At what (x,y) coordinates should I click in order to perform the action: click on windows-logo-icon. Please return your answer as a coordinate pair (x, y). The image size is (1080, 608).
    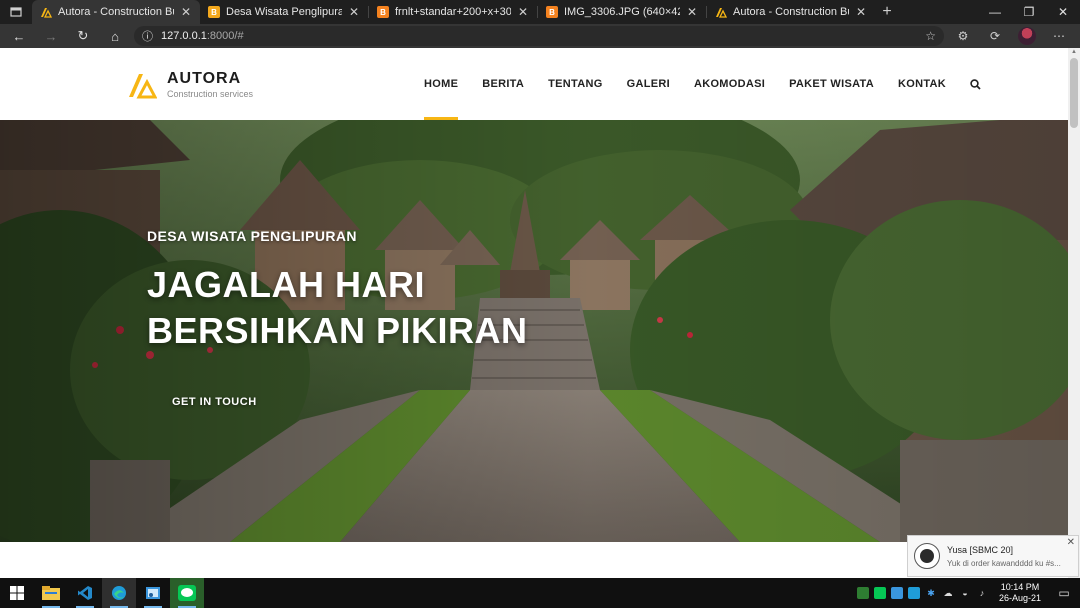
    Looking at the image, I should click on (17, 593).